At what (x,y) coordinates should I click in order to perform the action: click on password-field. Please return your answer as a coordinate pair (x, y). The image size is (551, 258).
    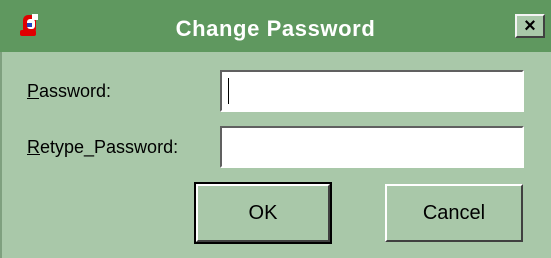
    Looking at the image, I should click on (372, 91).